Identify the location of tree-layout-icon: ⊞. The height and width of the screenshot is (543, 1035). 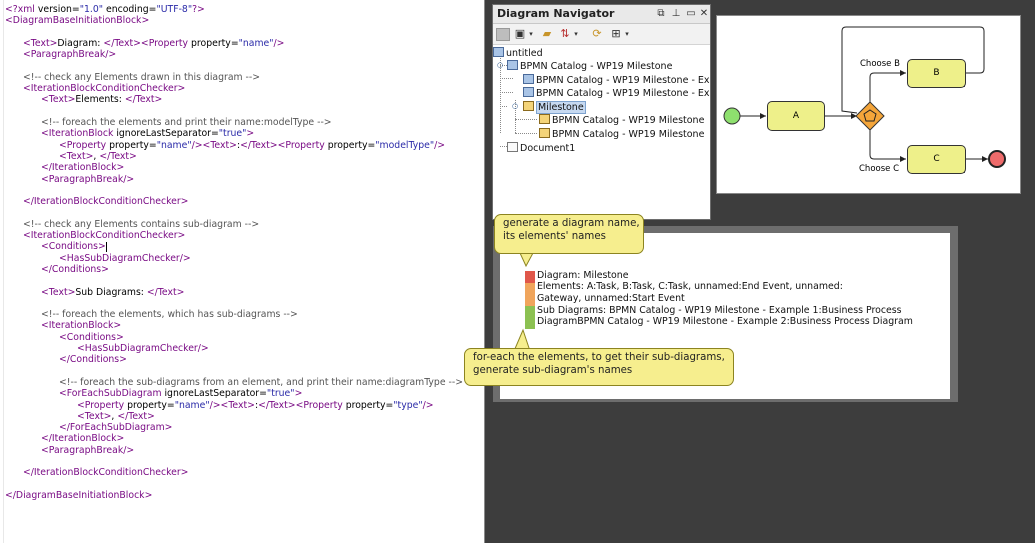
(616, 34).